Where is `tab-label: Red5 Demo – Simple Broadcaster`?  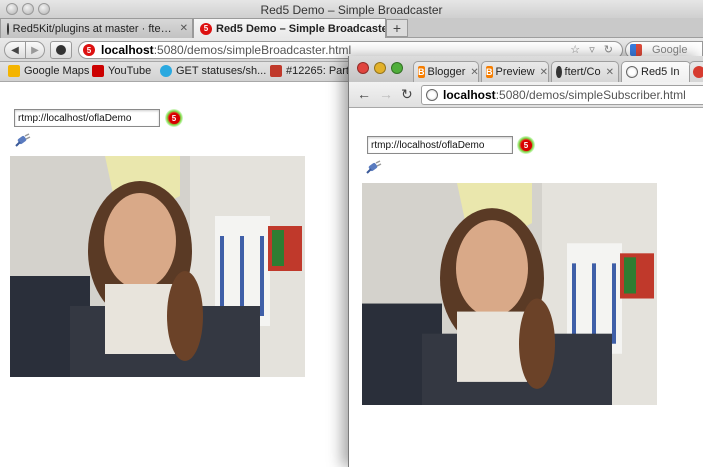 tab-label: Red5 Demo – Simple Broadcaster is located at coordinates (301, 28).